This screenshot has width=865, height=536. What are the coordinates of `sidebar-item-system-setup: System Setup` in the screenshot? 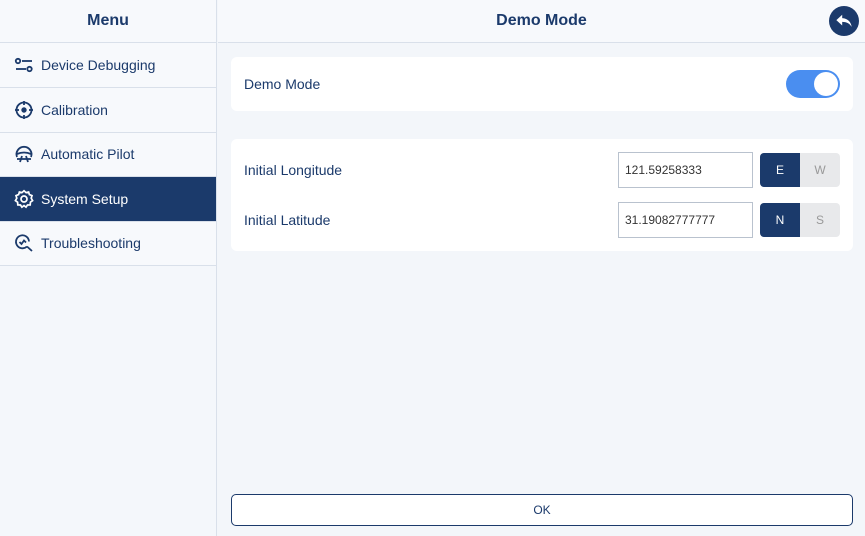 It's located at (108, 199).